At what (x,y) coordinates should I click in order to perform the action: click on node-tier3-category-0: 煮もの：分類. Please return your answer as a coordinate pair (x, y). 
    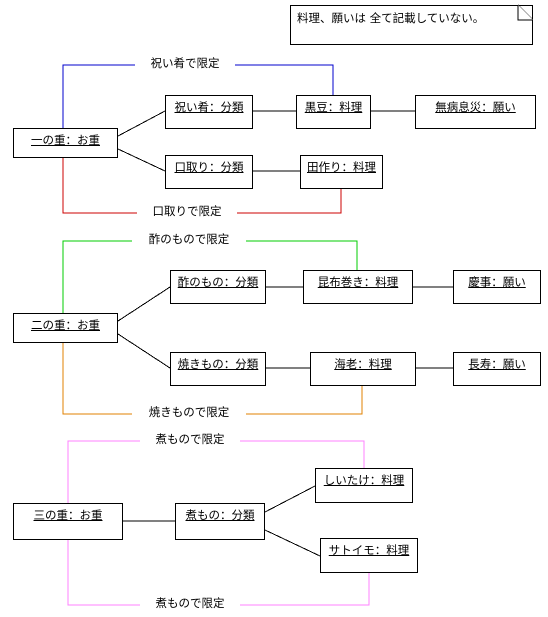
    Looking at the image, I should click on (220, 521).